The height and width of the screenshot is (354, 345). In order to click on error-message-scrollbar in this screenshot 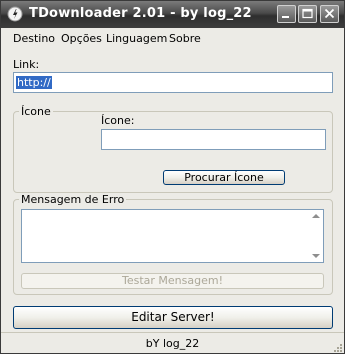, I will do `click(315, 236)`.